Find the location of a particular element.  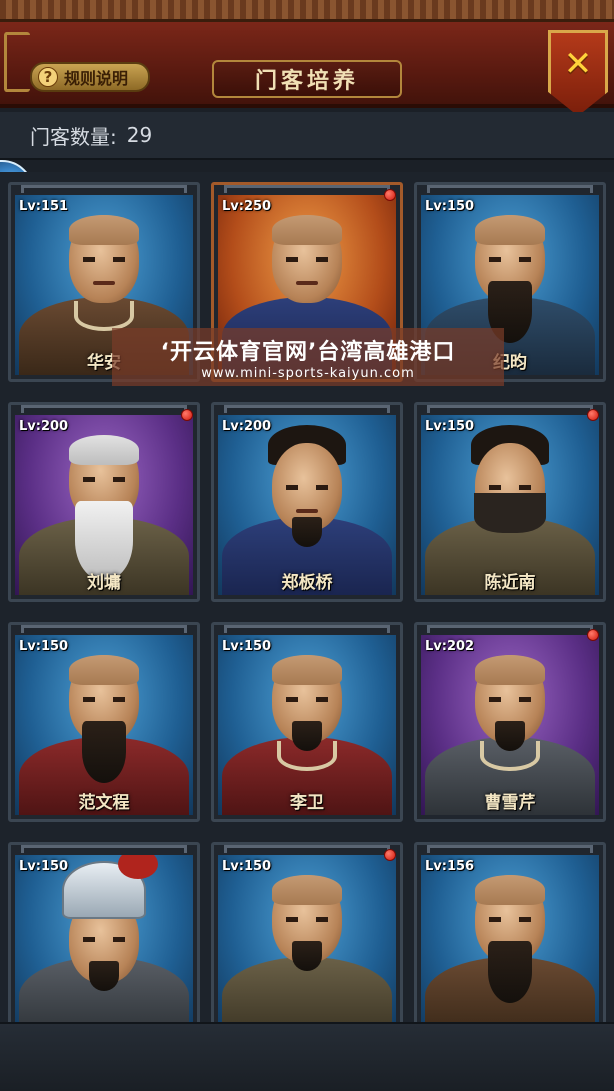

rules-button: ? 规则说明 is located at coordinates (90, 77).